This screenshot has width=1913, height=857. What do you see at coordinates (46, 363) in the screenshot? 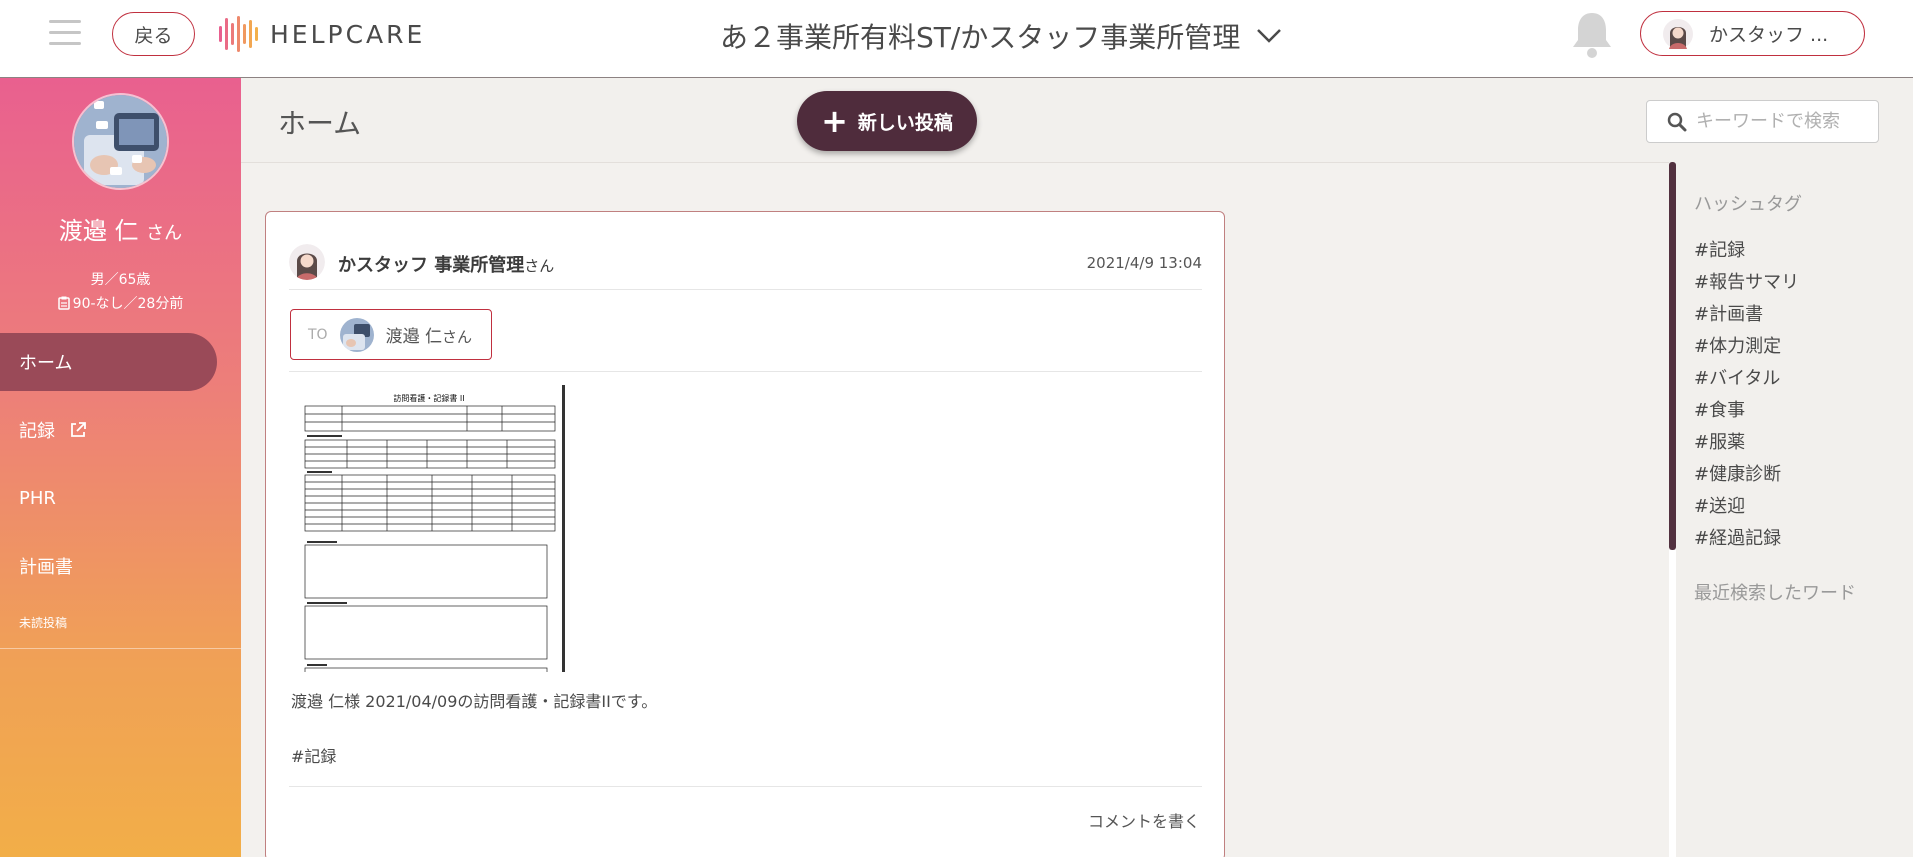
I see `sidebar-item-label: ホーム` at bounding box center [46, 363].